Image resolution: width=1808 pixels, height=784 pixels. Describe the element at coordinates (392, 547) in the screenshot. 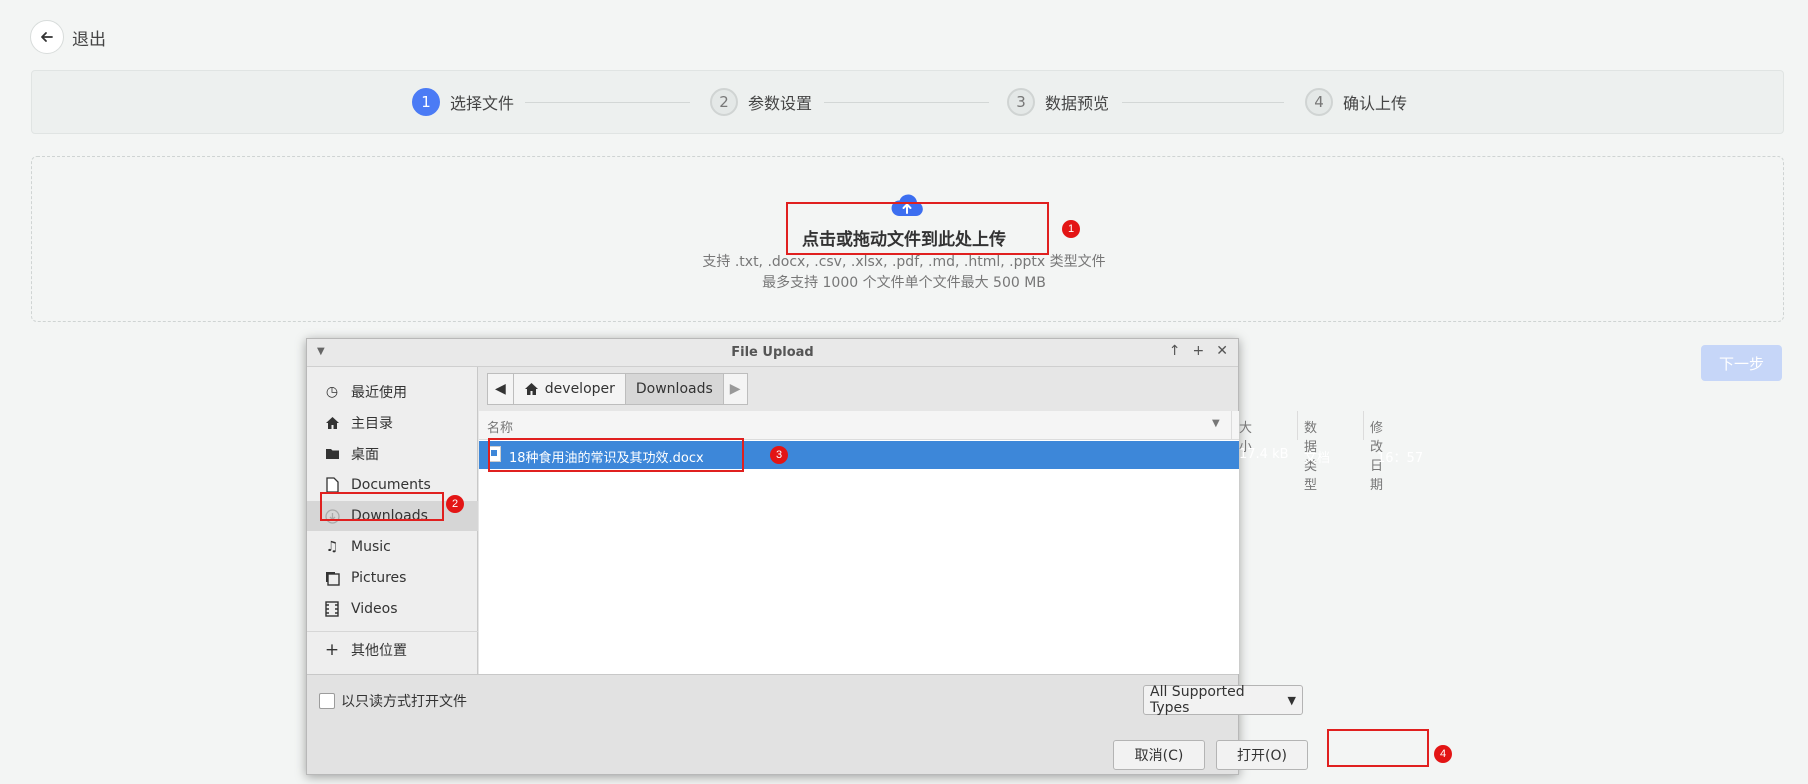

I see `sidebar-item-music: ♫ Music` at that location.